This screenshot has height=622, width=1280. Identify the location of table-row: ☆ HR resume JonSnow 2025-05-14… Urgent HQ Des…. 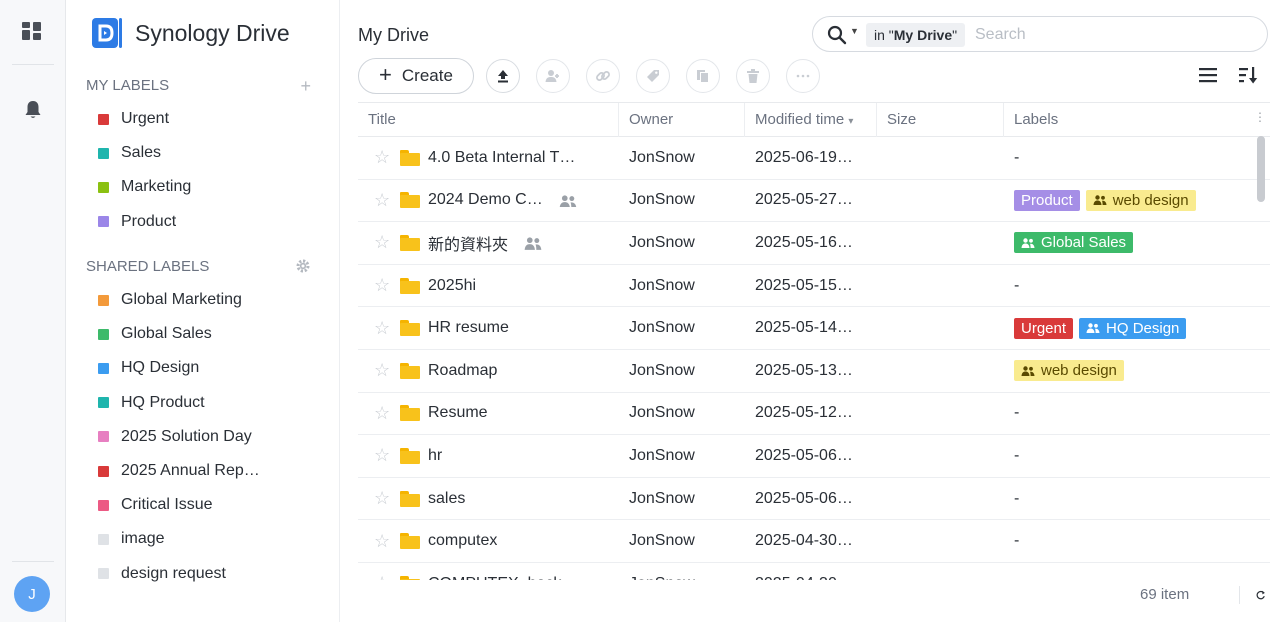
(814, 328).